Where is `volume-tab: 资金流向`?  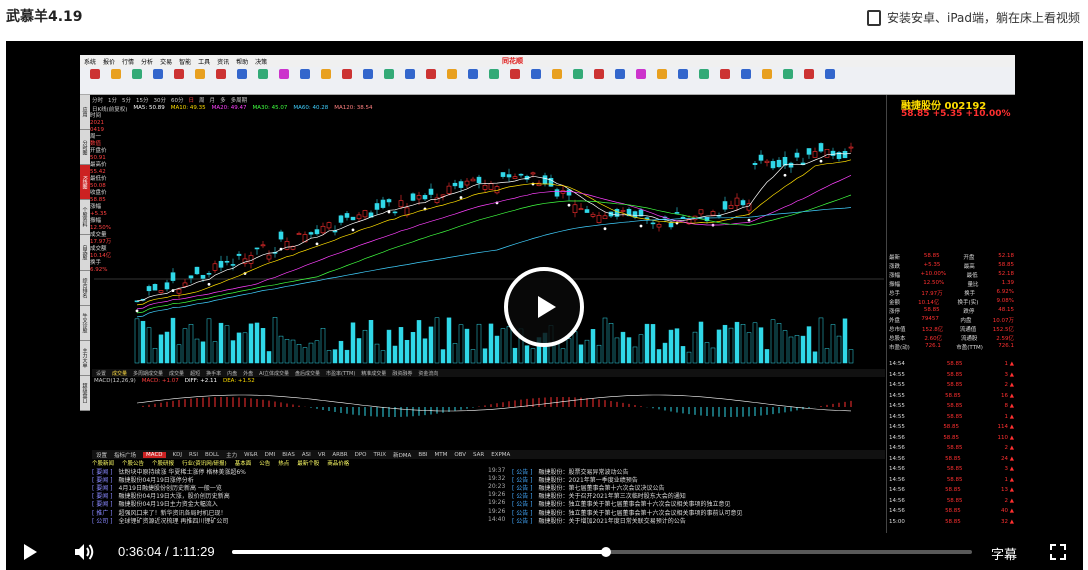
volume-tab: 资金流向 is located at coordinates (428, 373).